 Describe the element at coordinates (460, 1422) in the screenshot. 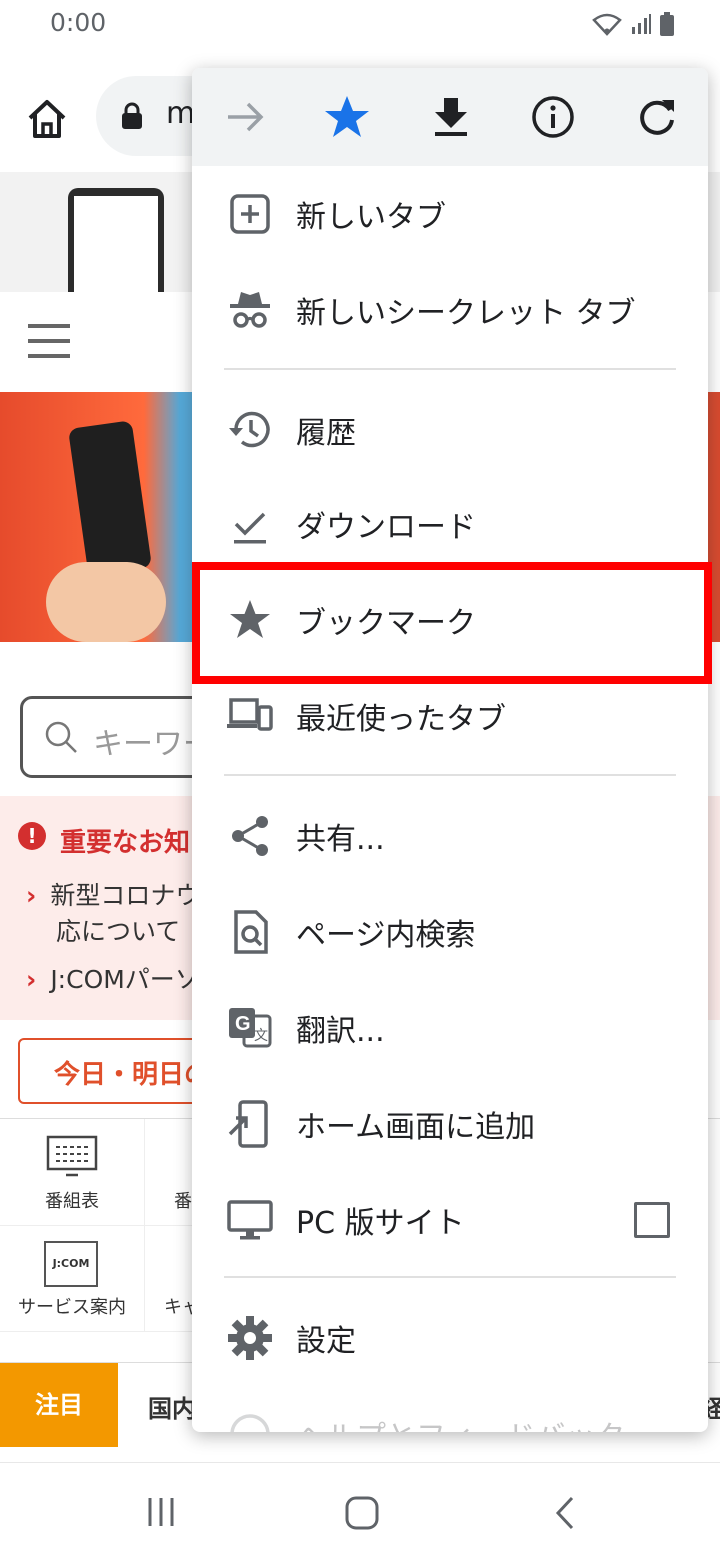

I see `menu-item-label: ヘルプとフィードバック` at that location.